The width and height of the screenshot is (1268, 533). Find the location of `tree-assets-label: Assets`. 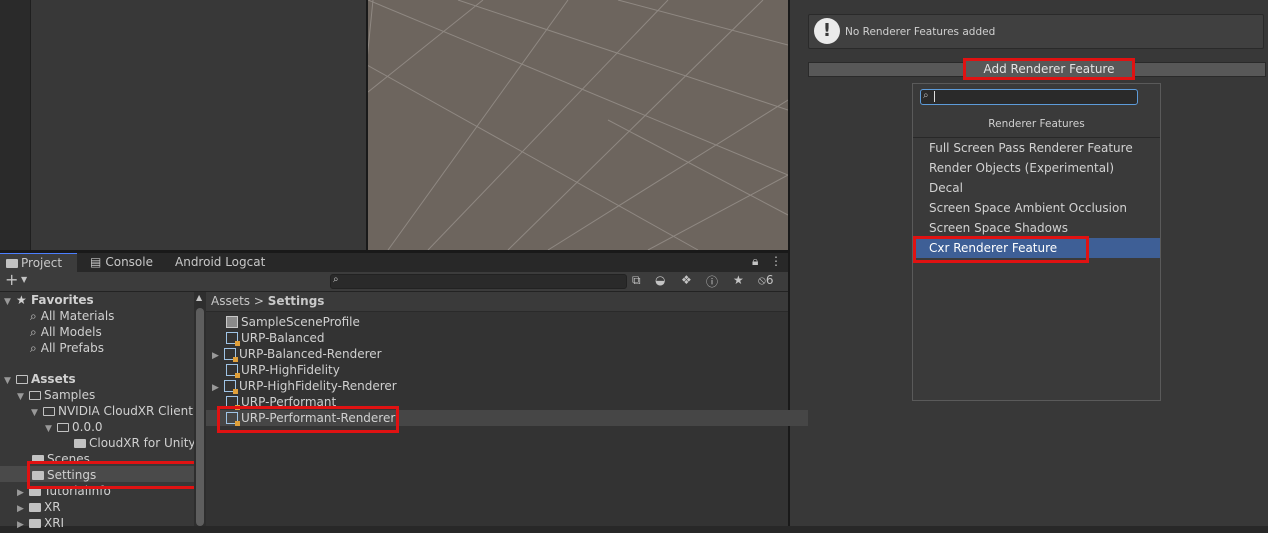

tree-assets-label: Assets is located at coordinates (53, 379).